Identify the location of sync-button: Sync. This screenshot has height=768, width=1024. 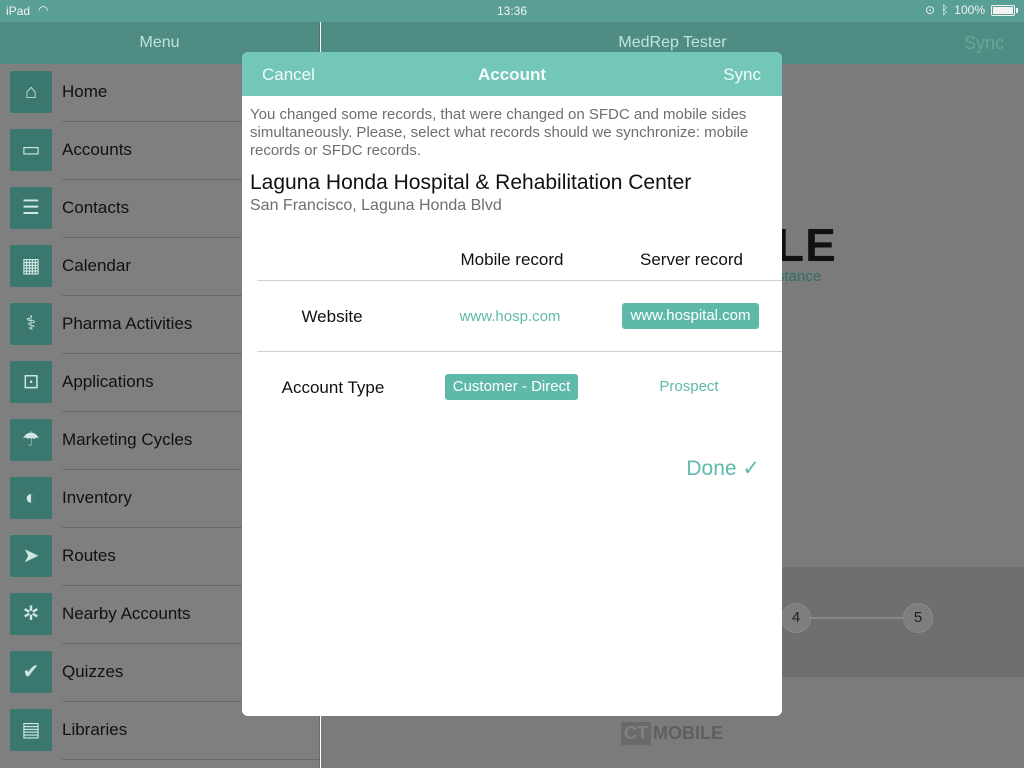
(742, 75).